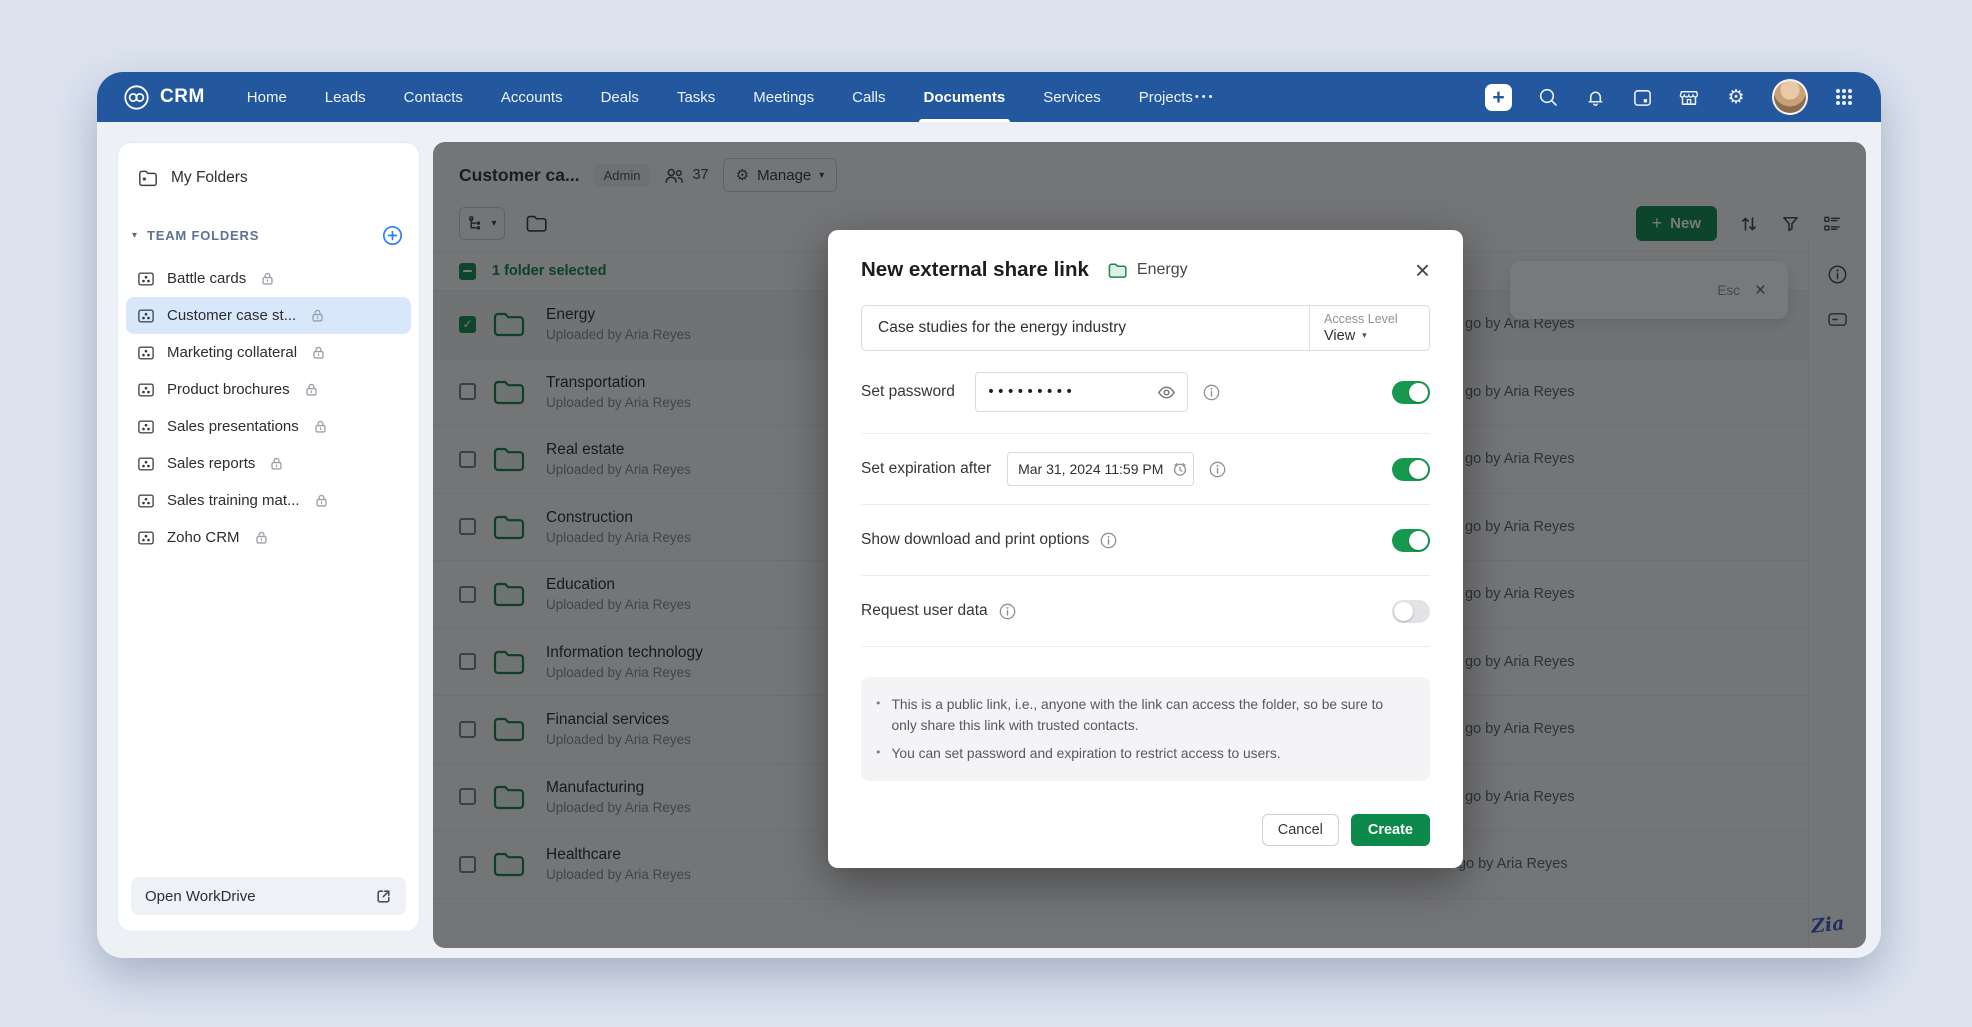 The image size is (1972, 1027). What do you see at coordinates (1411, 540) in the screenshot?
I see `download-options-toggle` at bounding box center [1411, 540].